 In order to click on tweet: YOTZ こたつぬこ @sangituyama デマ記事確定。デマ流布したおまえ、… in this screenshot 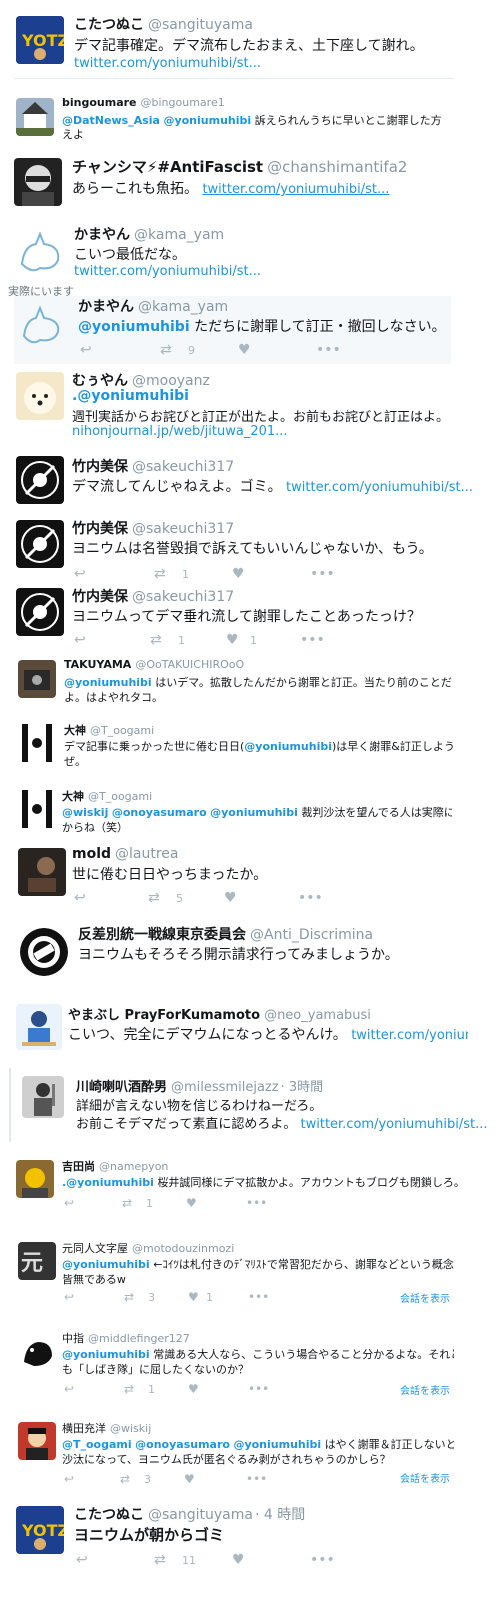, I will do `click(250, 43)`.